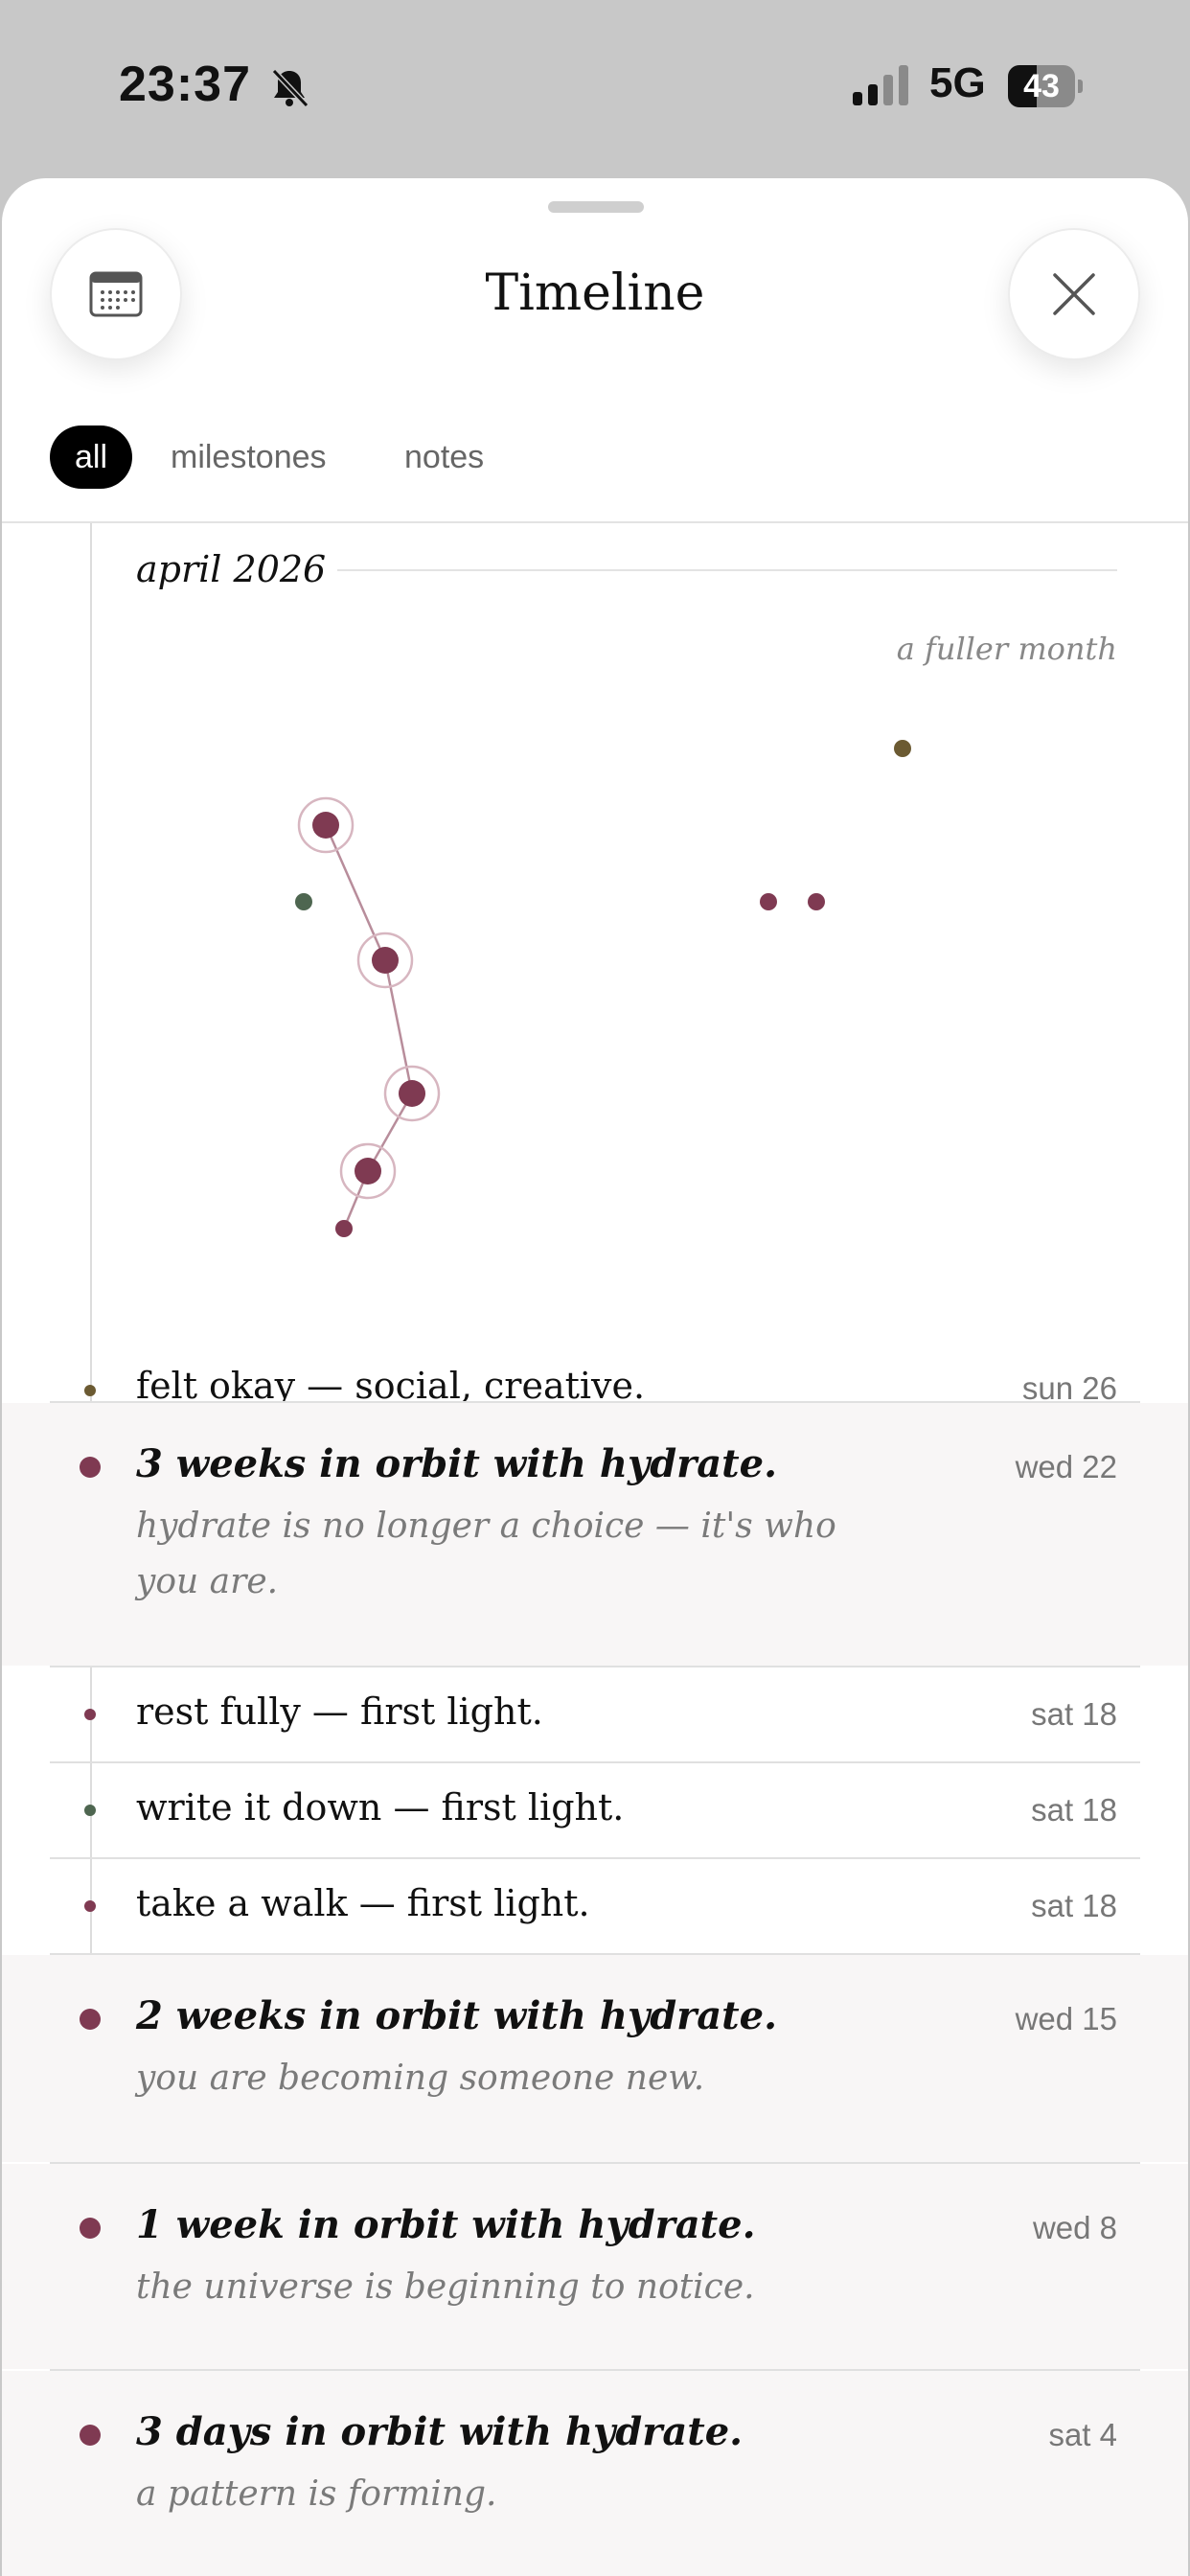 The width and height of the screenshot is (1190, 2576). I want to click on entry-subtitle: you are becoming someone new., so click(421, 2078).